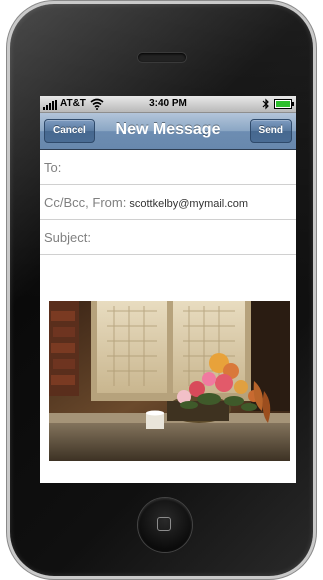 Image resolution: width=323 pixels, height=580 pixels. What do you see at coordinates (265, 104) in the screenshot?
I see `bluetooth-icon` at bounding box center [265, 104].